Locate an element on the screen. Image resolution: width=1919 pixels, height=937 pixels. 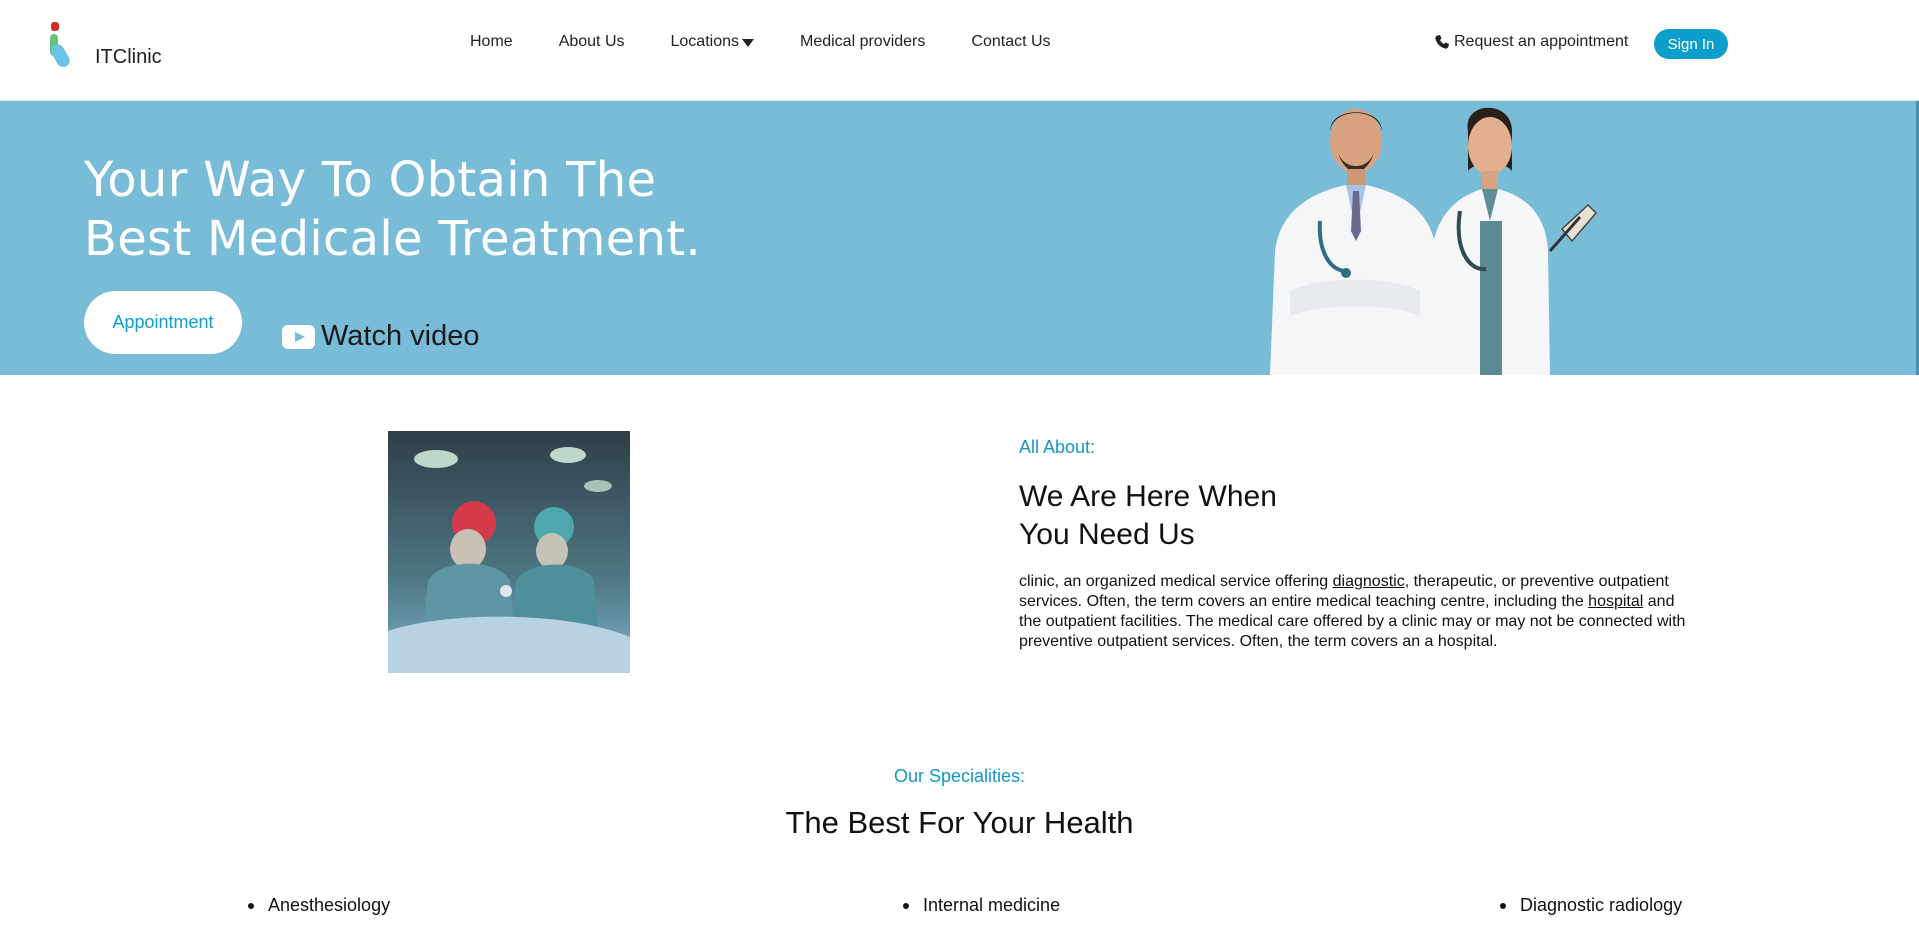
about-eyebrow: All About: is located at coordinates (1057, 447).